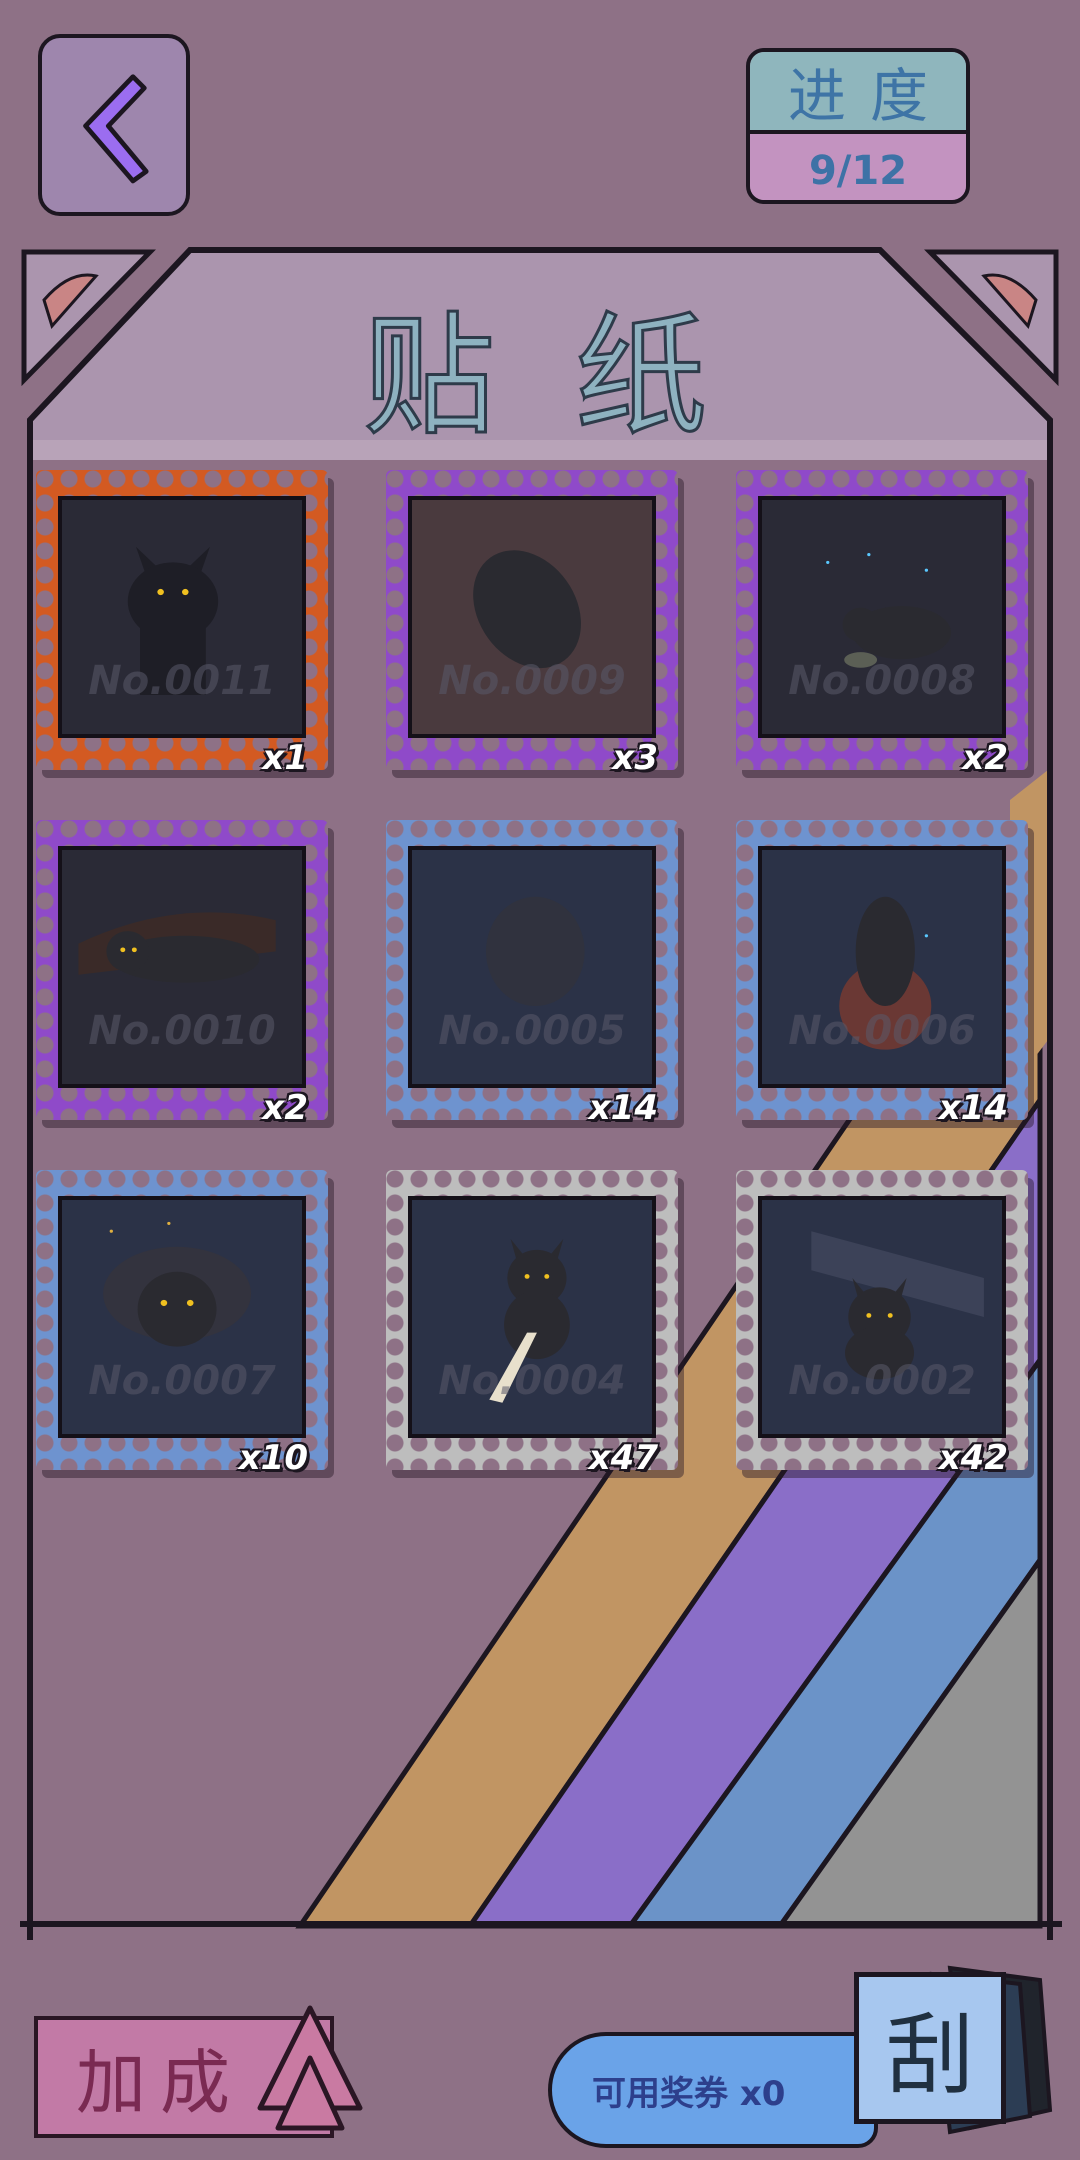 Image resolution: width=1080 pixels, height=2160 pixels. I want to click on sticker-artwork: No.0008, so click(882, 617).